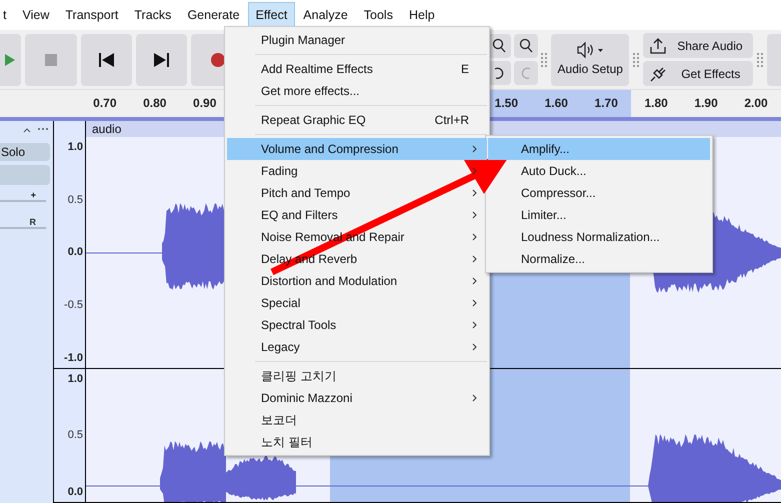  What do you see at coordinates (105, 103) in the screenshot?
I see `ruler-label: 0.70` at bounding box center [105, 103].